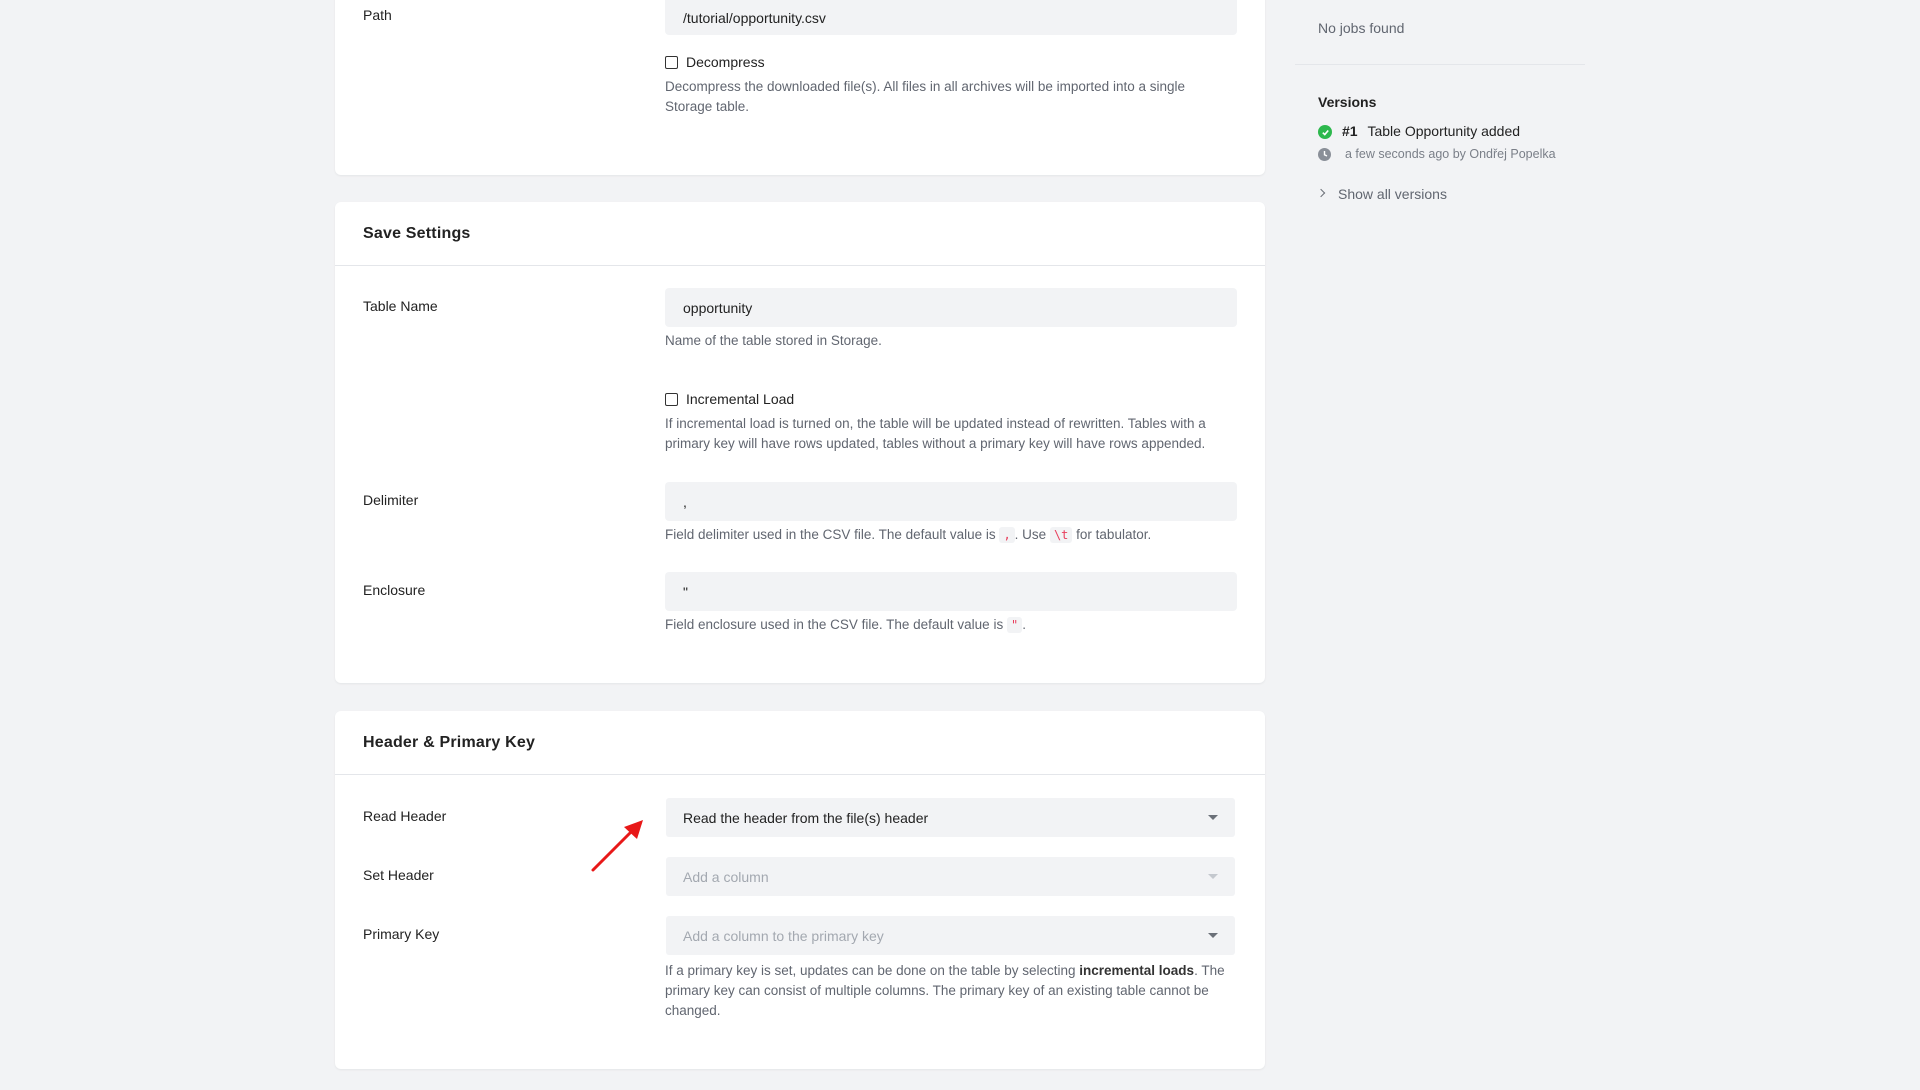 This screenshot has width=1920, height=1090. I want to click on table-name-input: opportunity, so click(951, 307).